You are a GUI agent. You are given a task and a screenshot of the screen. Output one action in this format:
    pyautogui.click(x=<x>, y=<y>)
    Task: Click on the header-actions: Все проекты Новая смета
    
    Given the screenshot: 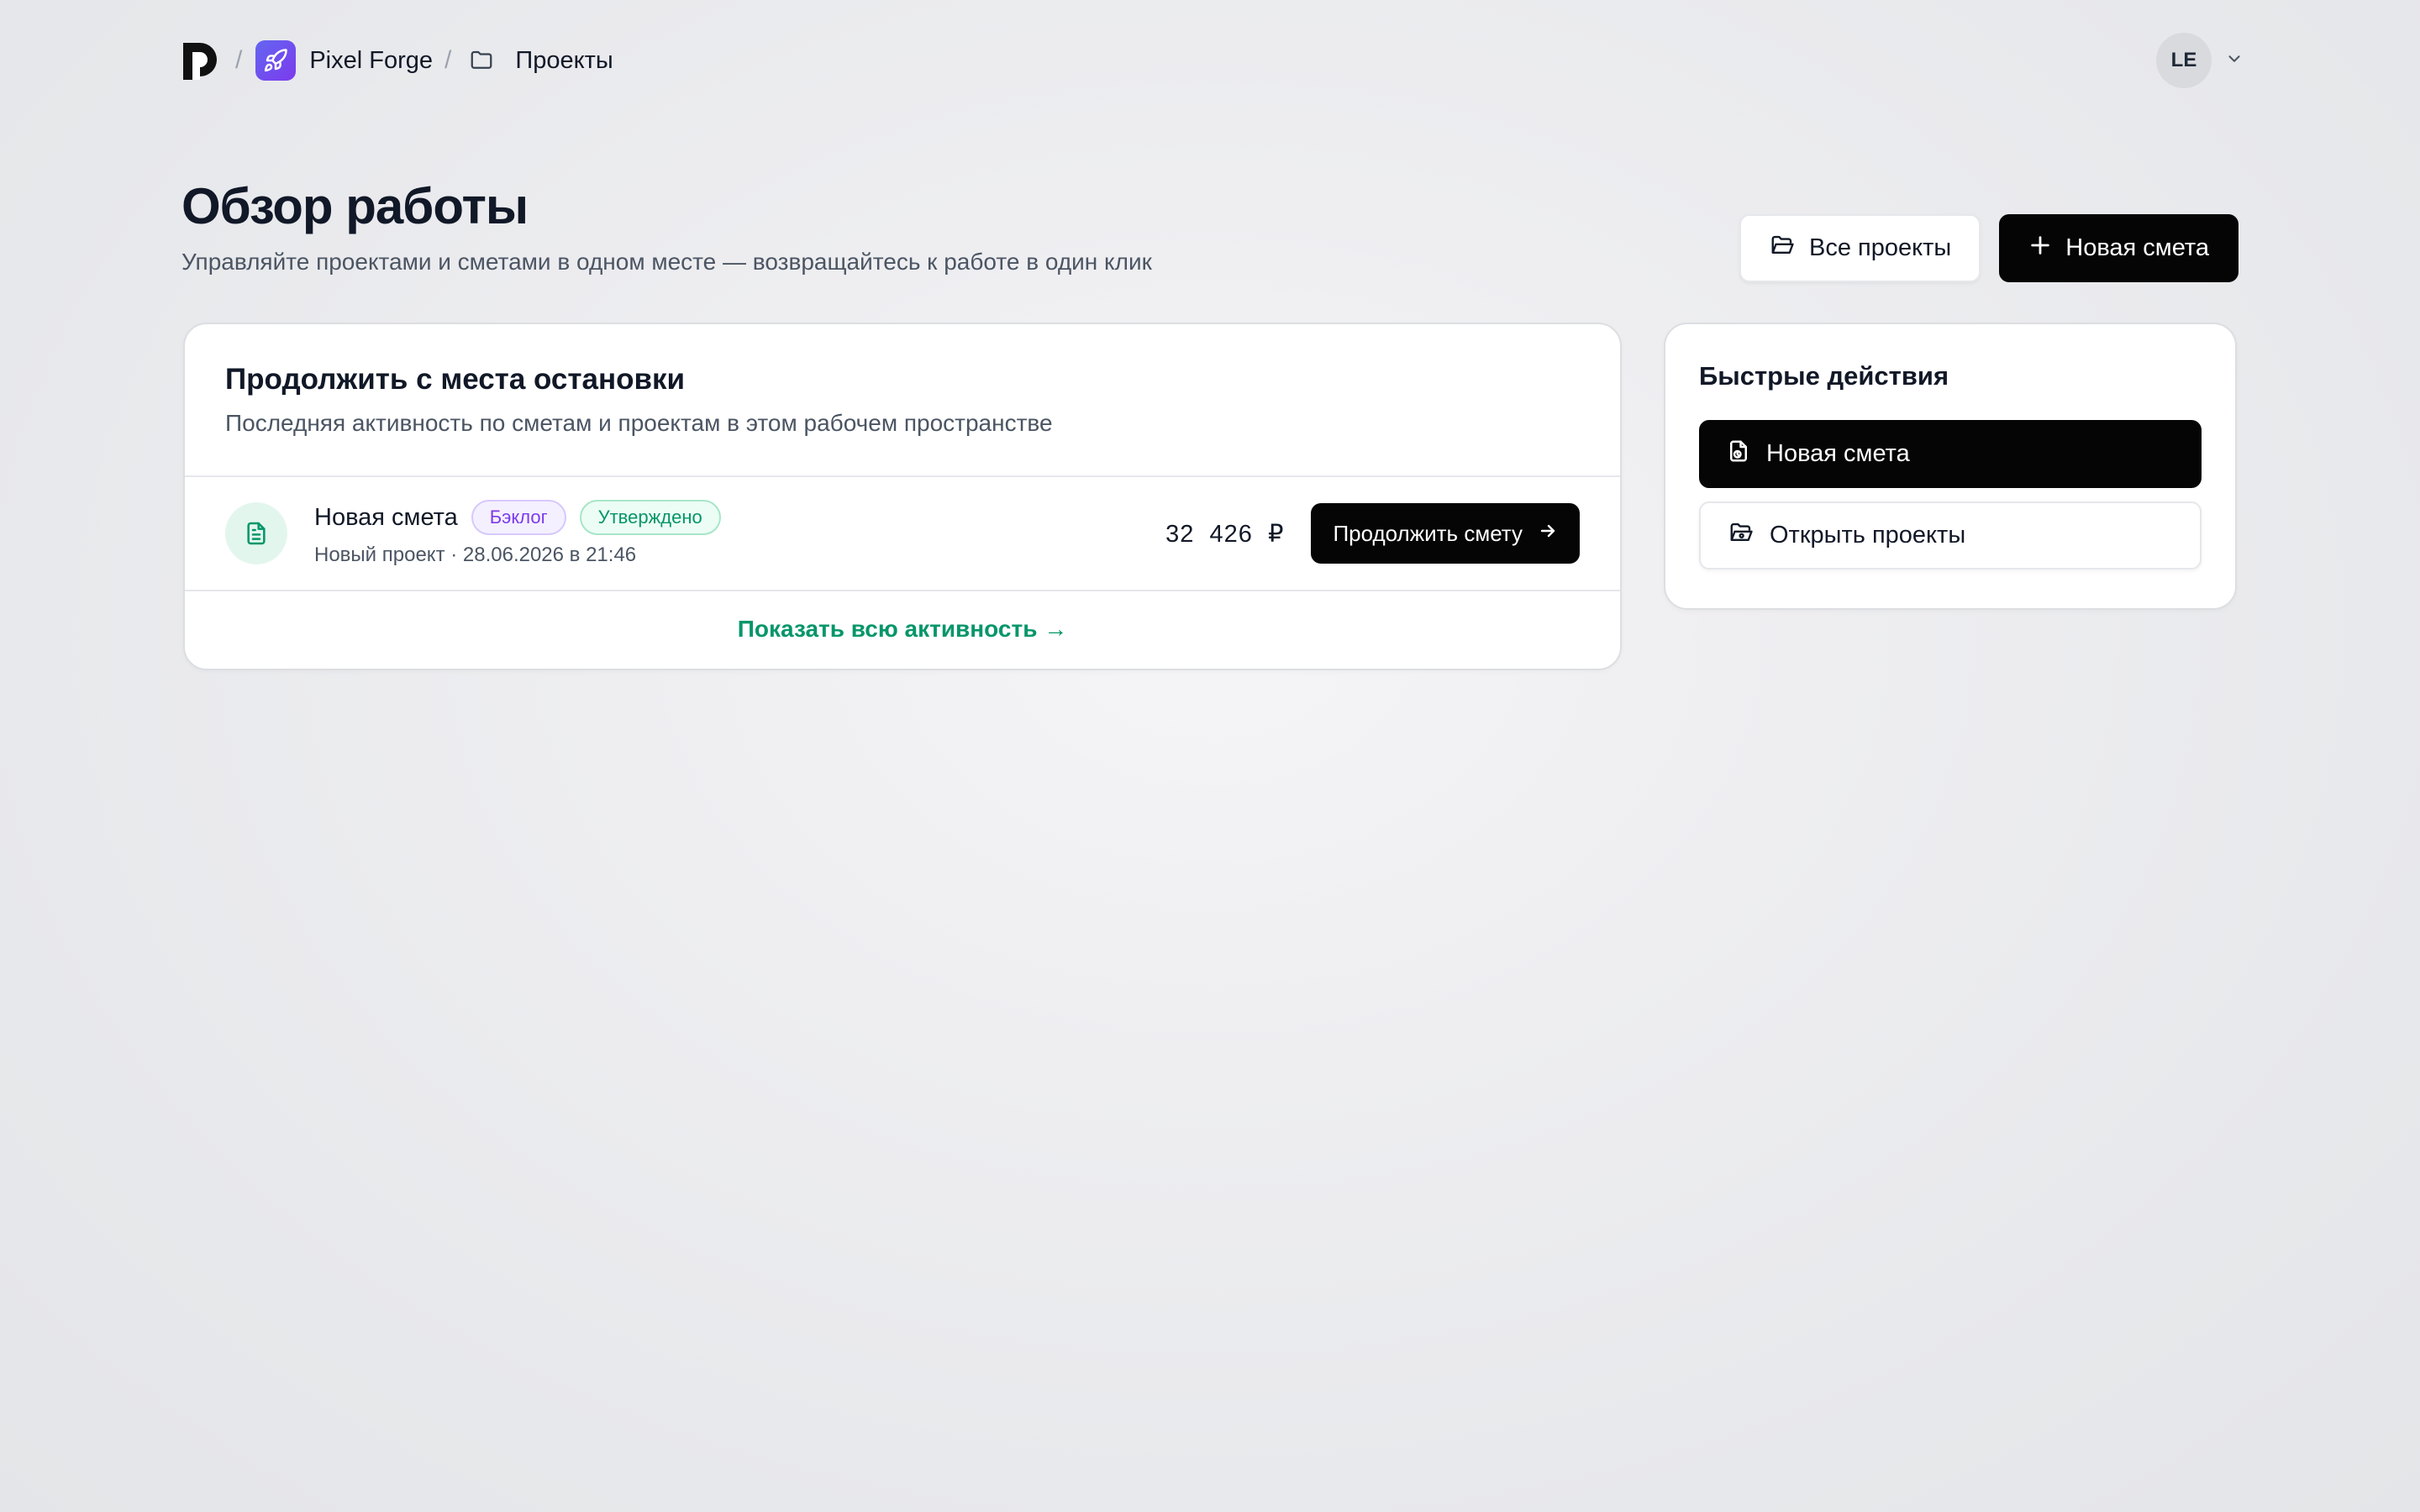 What is the action you would take?
    pyautogui.click(x=1988, y=248)
    